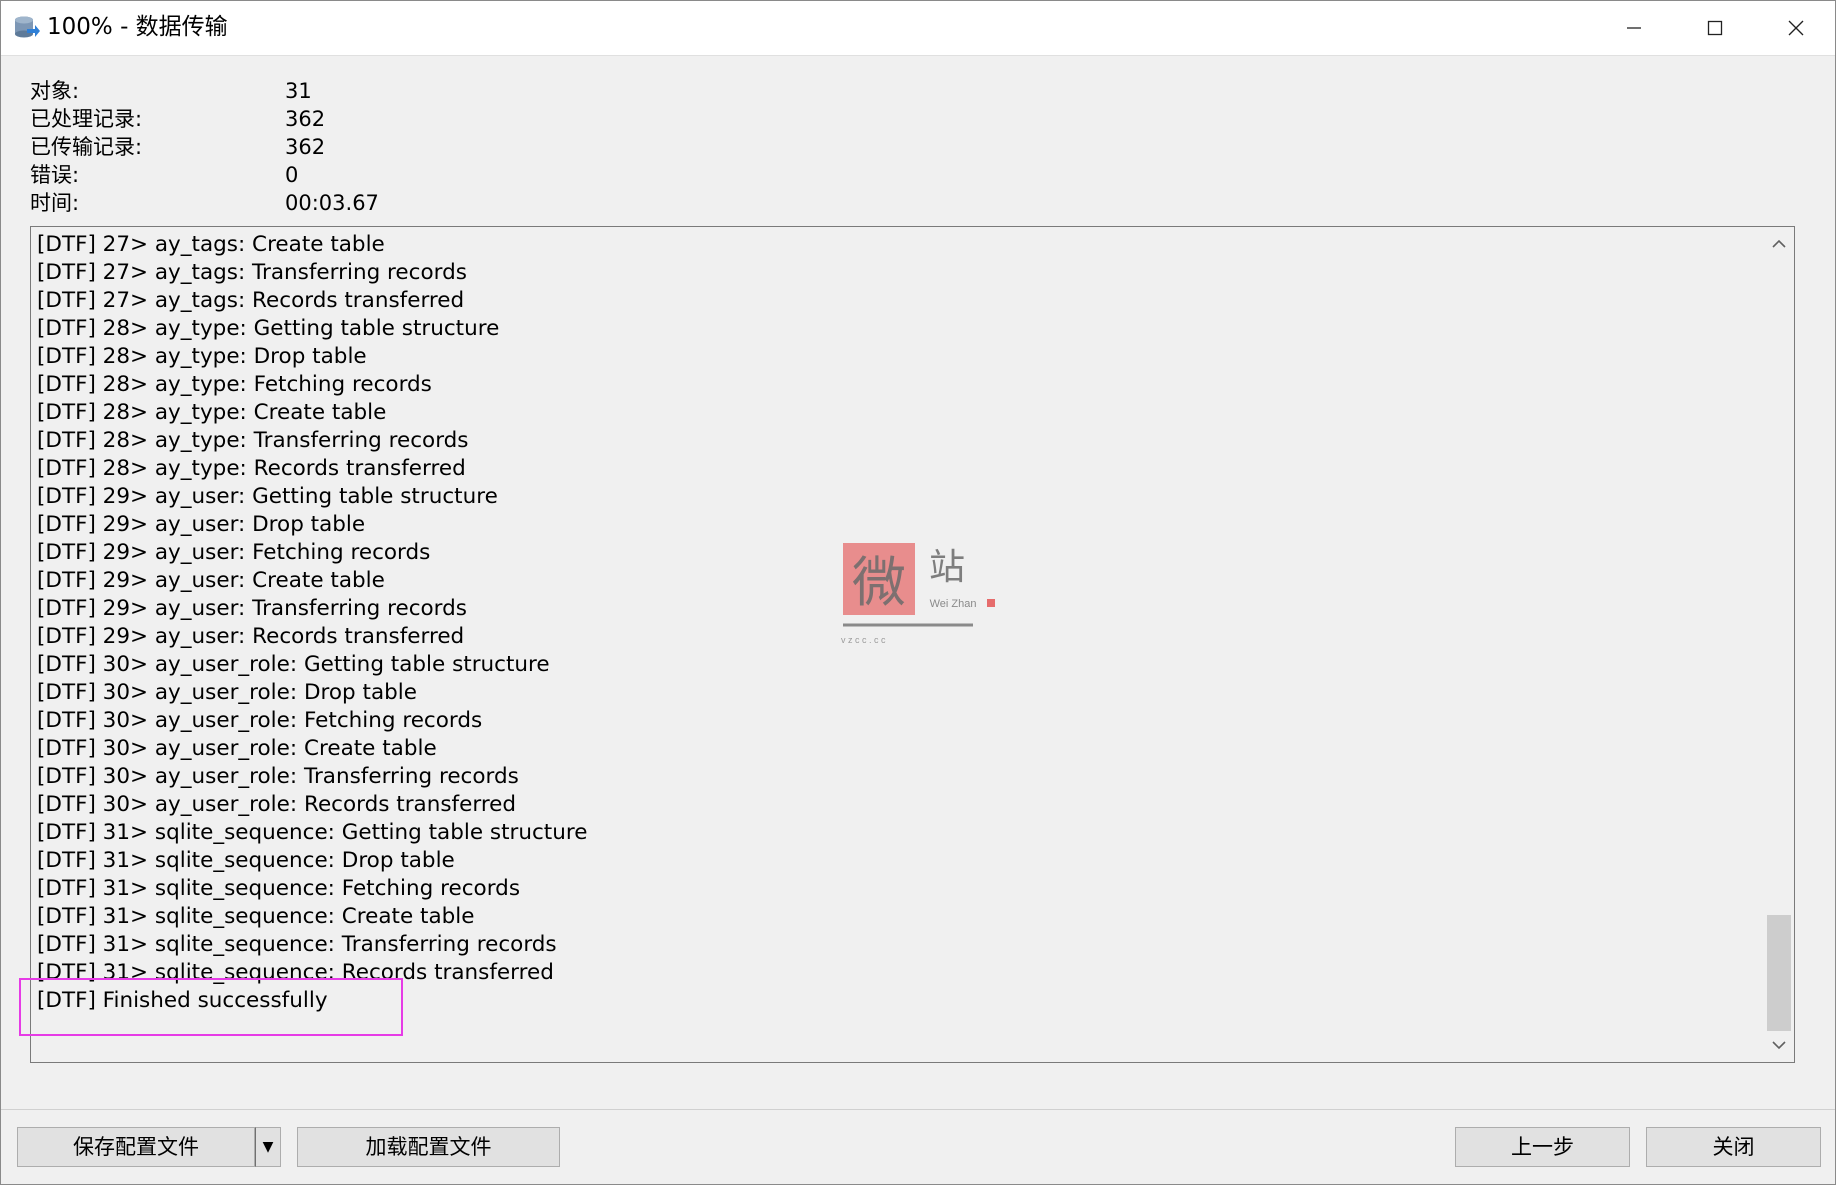 This screenshot has width=1836, height=1185. I want to click on minimize-icon, so click(1634, 28).